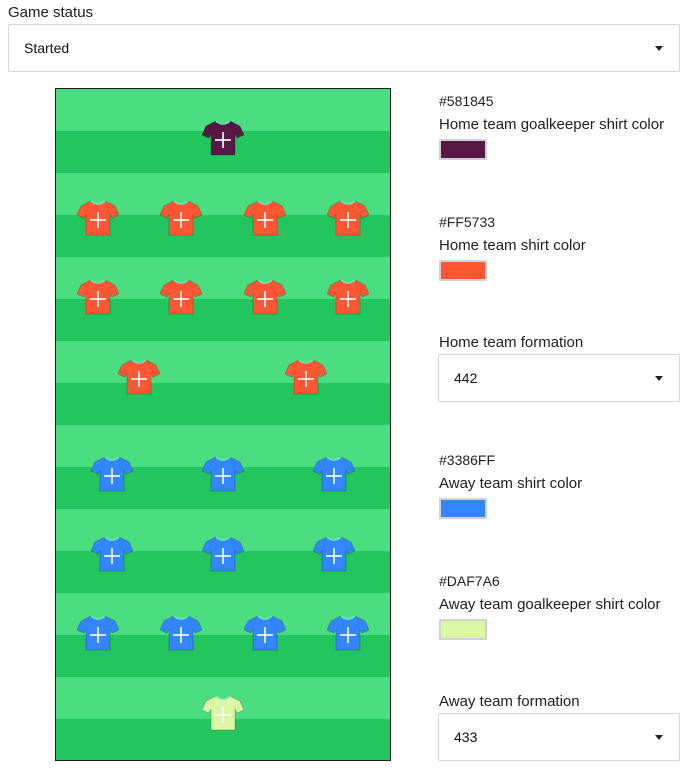 Image resolution: width=691 pixels, height=776 pixels. I want to click on away-shirt-color-label: Away team shirt color, so click(511, 483).